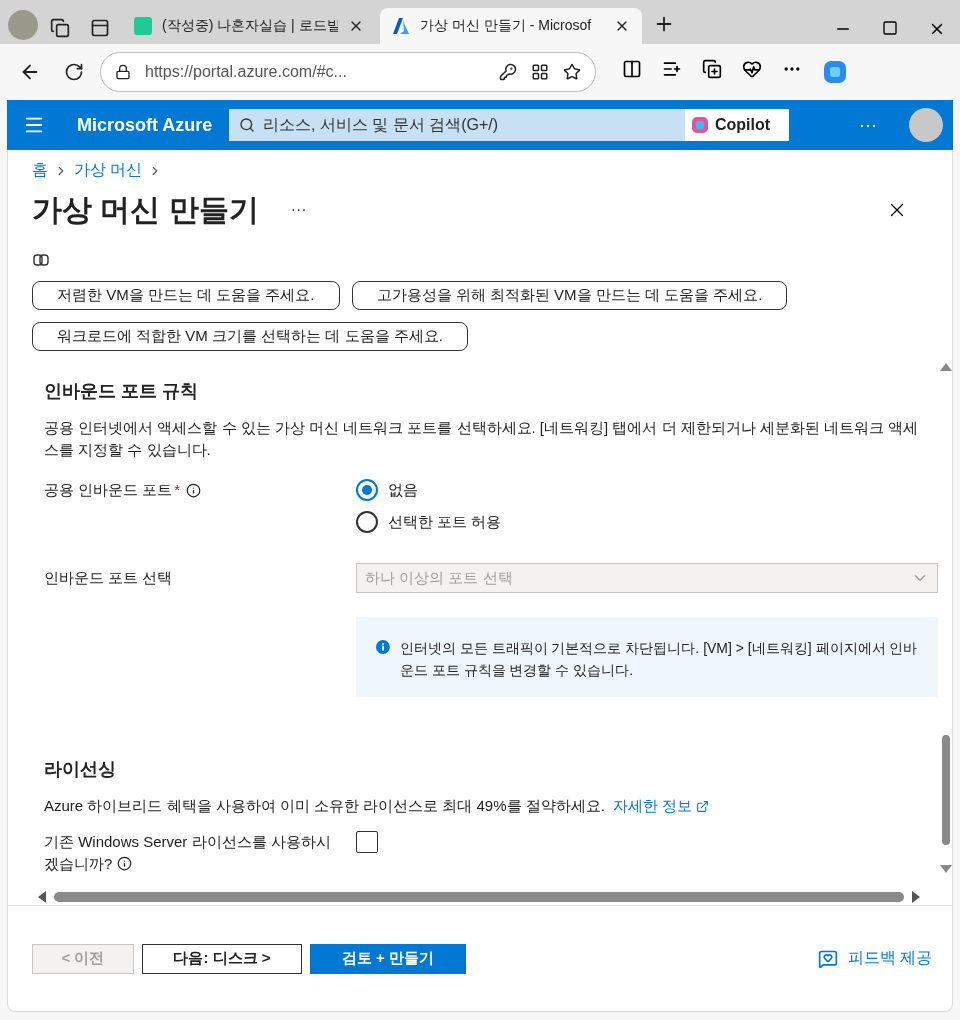 The image size is (960, 1020). I want to click on footer-button: 검토 + 만들기, so click(388, 958).